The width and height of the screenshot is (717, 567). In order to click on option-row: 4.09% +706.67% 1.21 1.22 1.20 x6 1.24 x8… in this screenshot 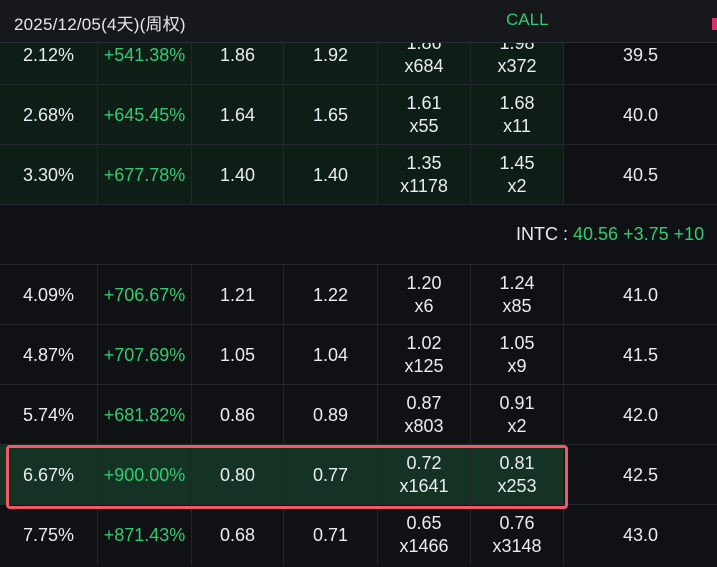, I will do `click(358, 294)`.